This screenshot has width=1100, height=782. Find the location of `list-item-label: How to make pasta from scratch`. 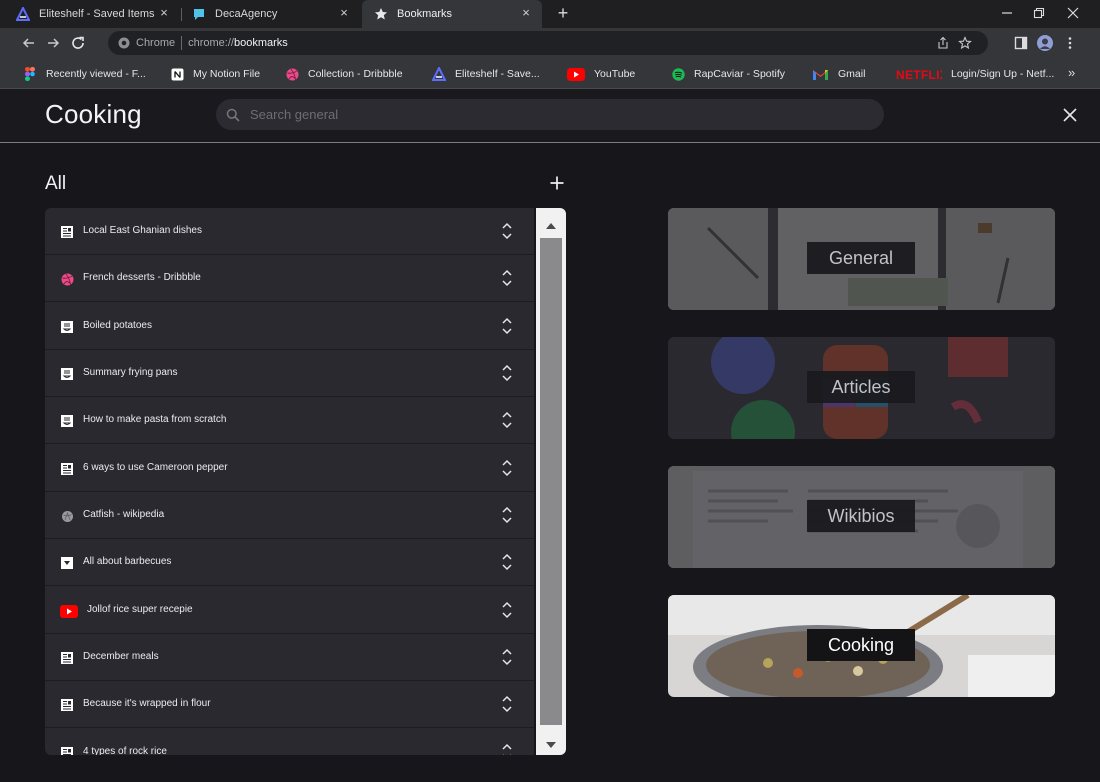

list-item-label: How to make pasta from scratch is located at coordinates (155, 419).